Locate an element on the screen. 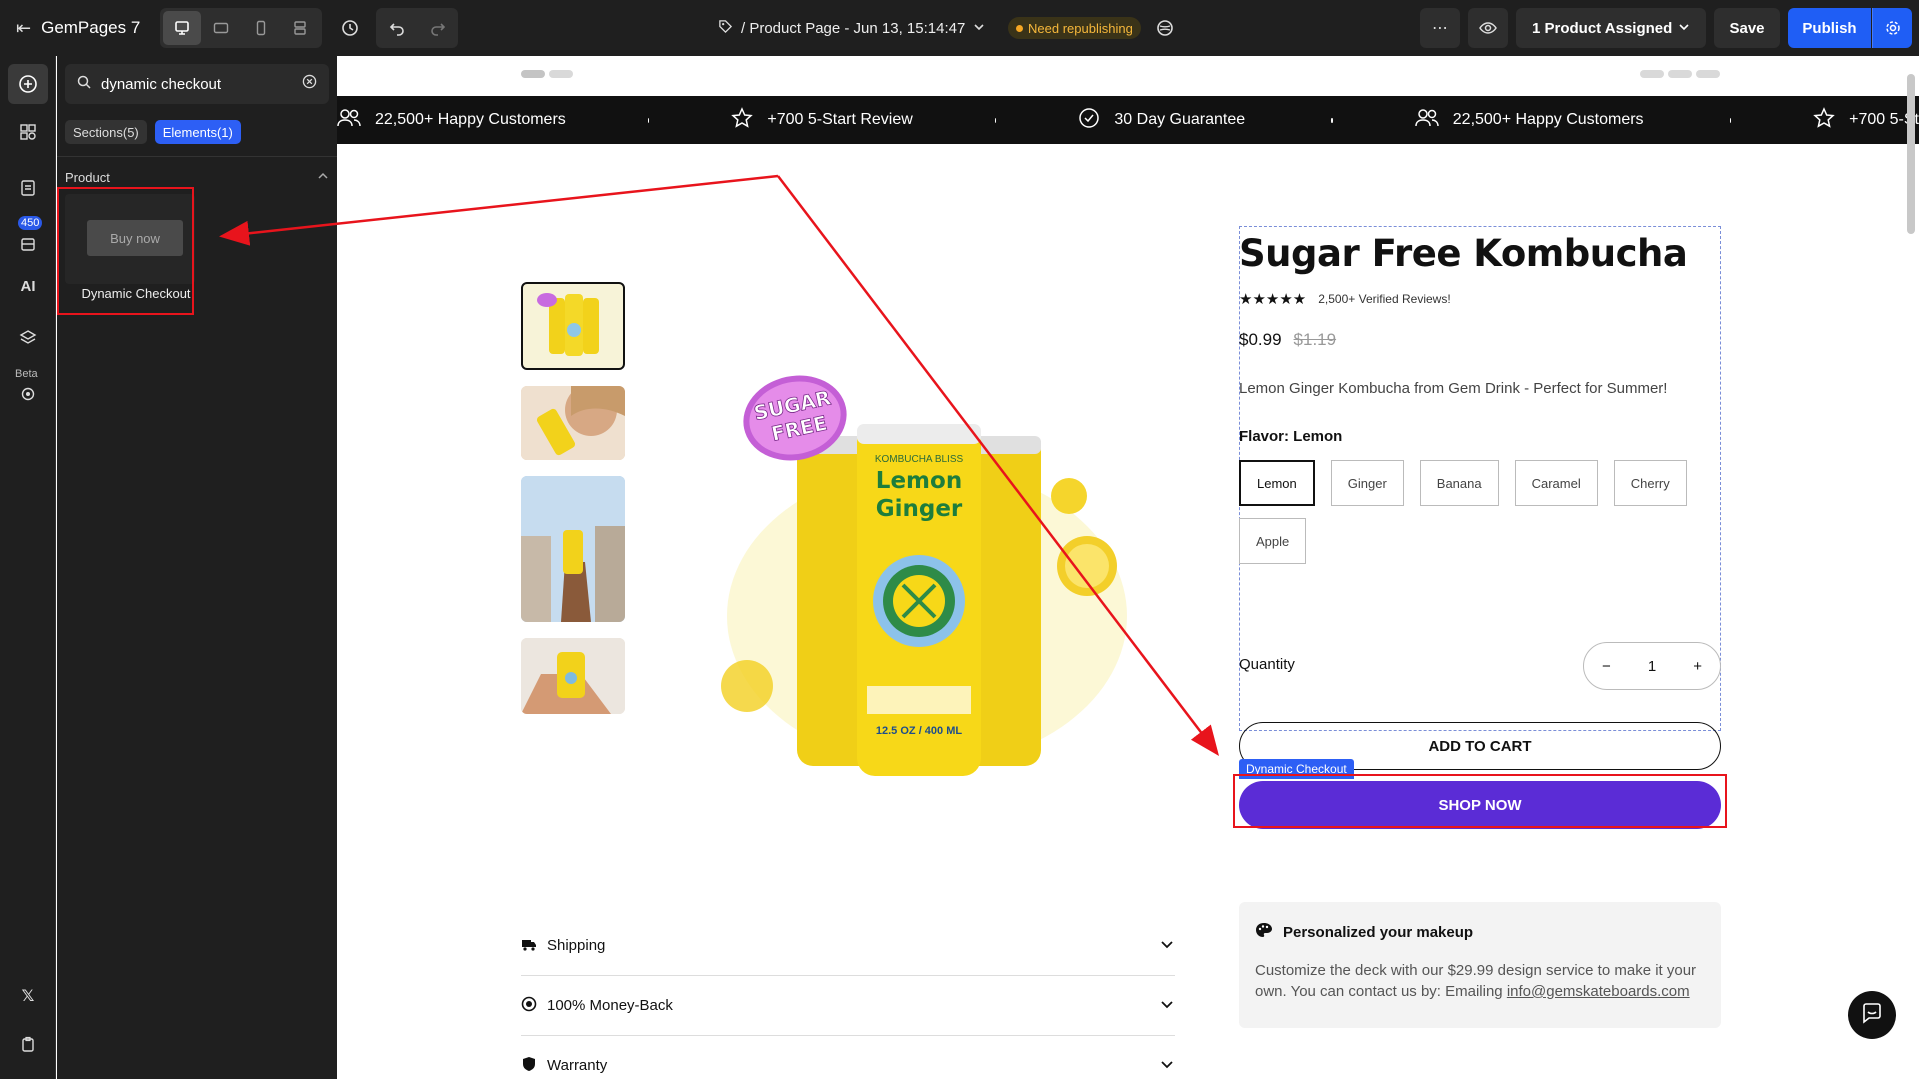 This screenshot has height=1079, width=1919. responsive-icon is located at coordinates (301, 28).